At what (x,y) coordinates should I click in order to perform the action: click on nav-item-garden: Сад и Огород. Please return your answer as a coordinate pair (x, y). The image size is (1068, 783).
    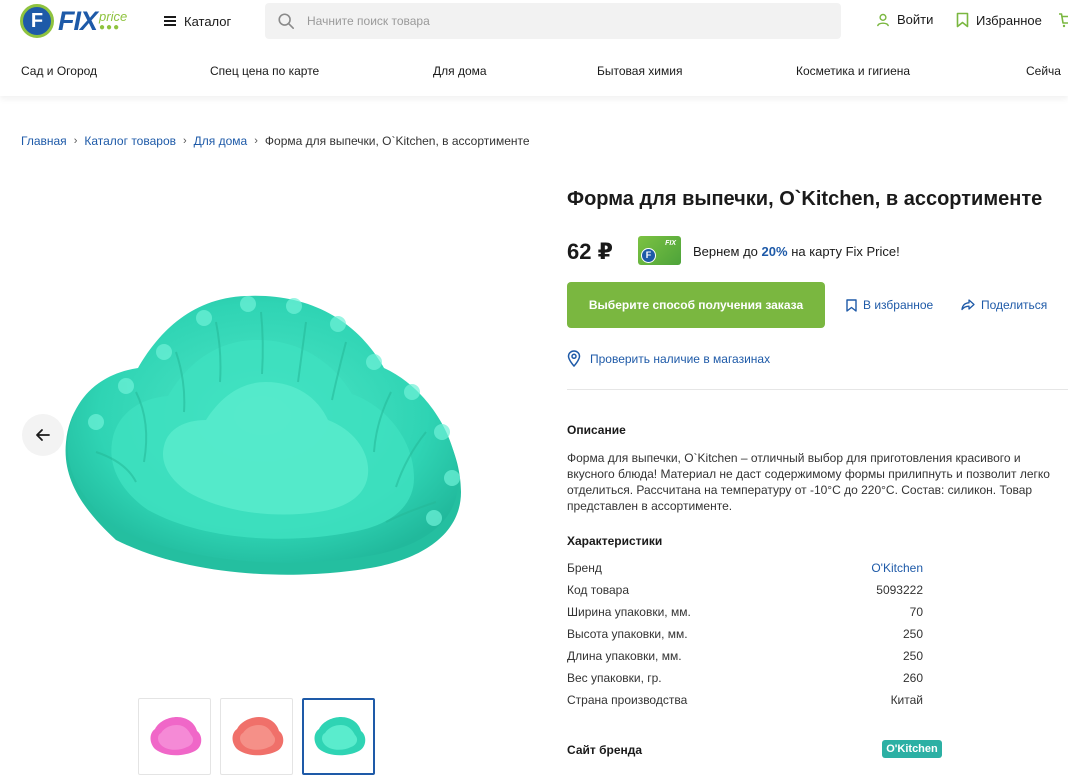
    Looking at the image, I should click on (59, 71).